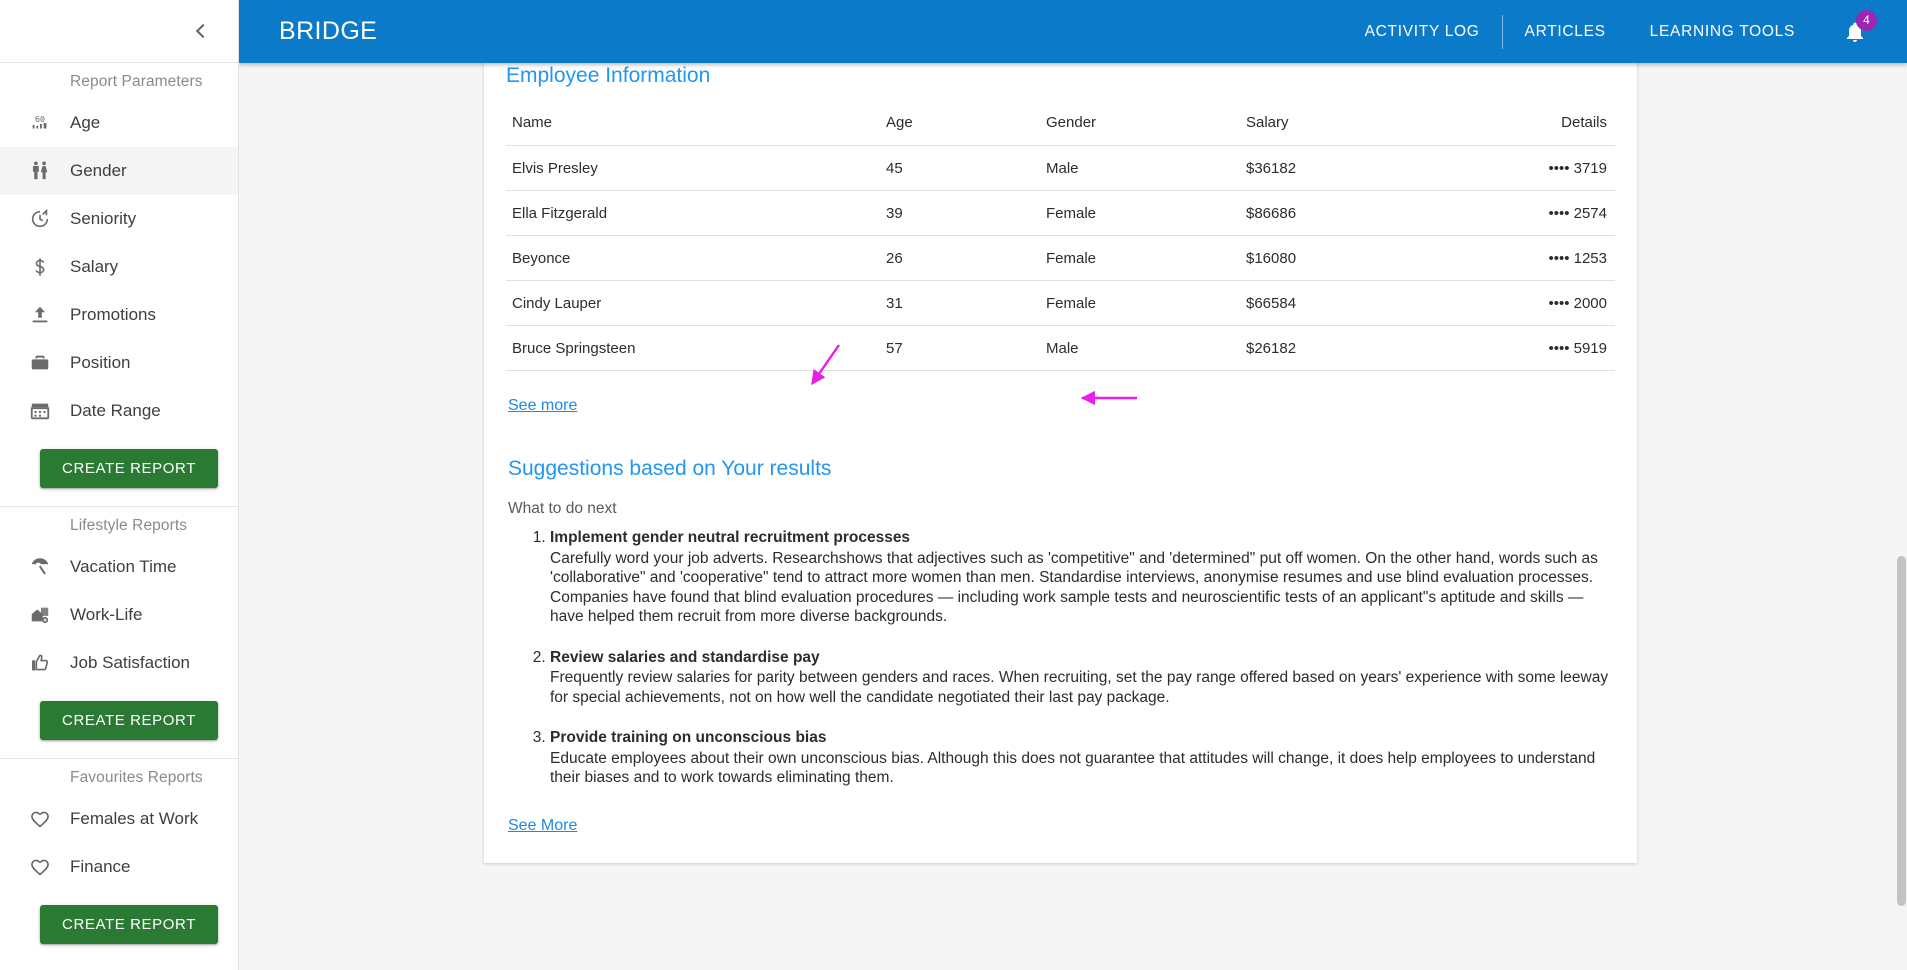 Image resolution: width=1907 pixels, height=970 pixels. I want to click on sidebar-item-label: Age, so click(85, 122).